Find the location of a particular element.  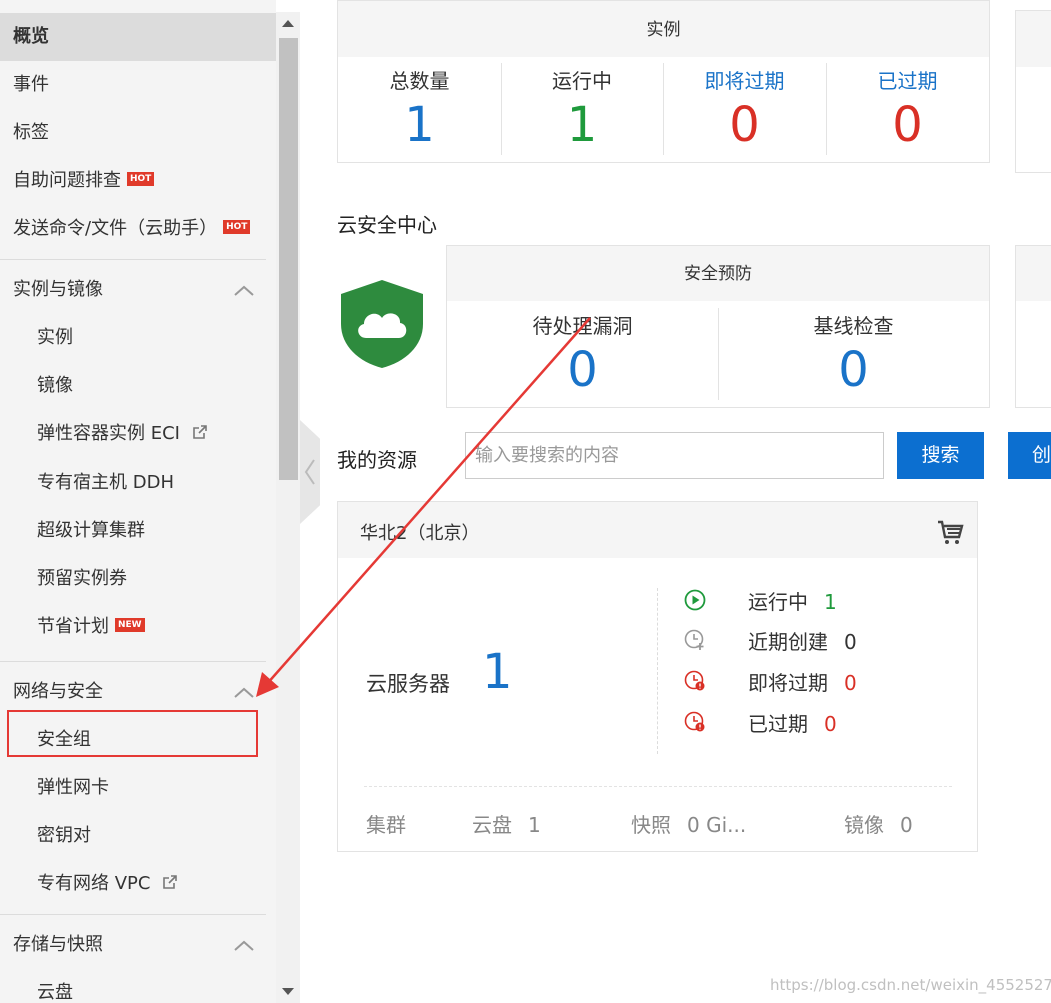

annotation-arrow is located at coordinates (423, 507).